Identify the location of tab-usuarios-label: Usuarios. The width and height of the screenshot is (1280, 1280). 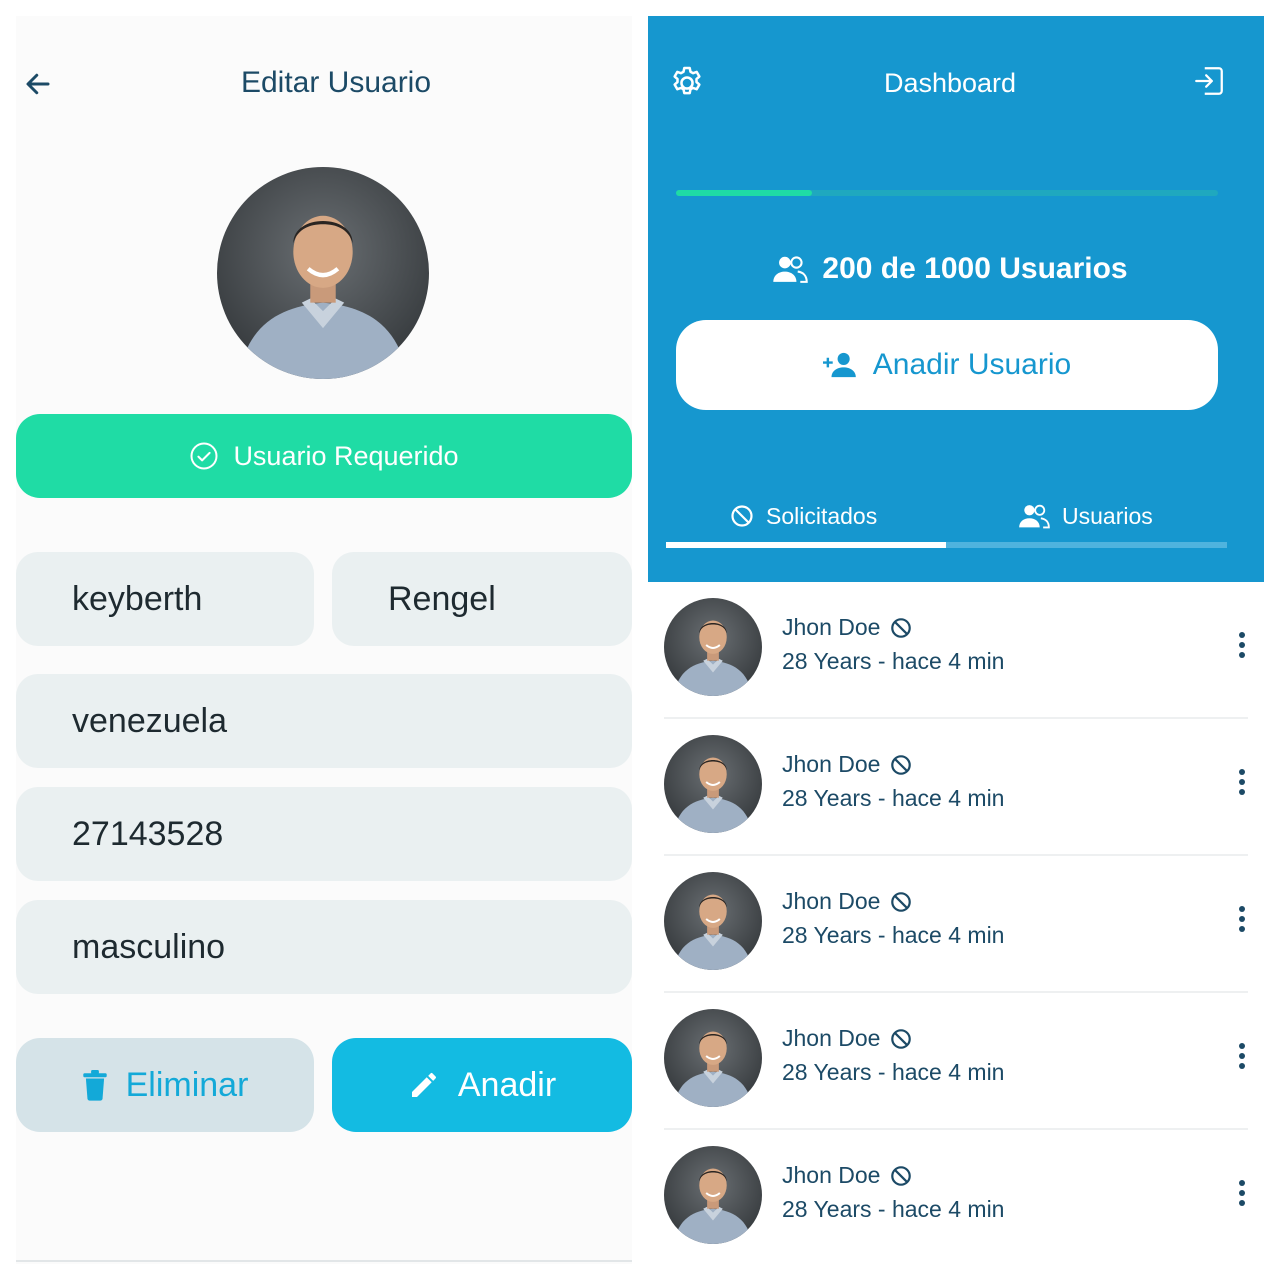
(1107, 515).